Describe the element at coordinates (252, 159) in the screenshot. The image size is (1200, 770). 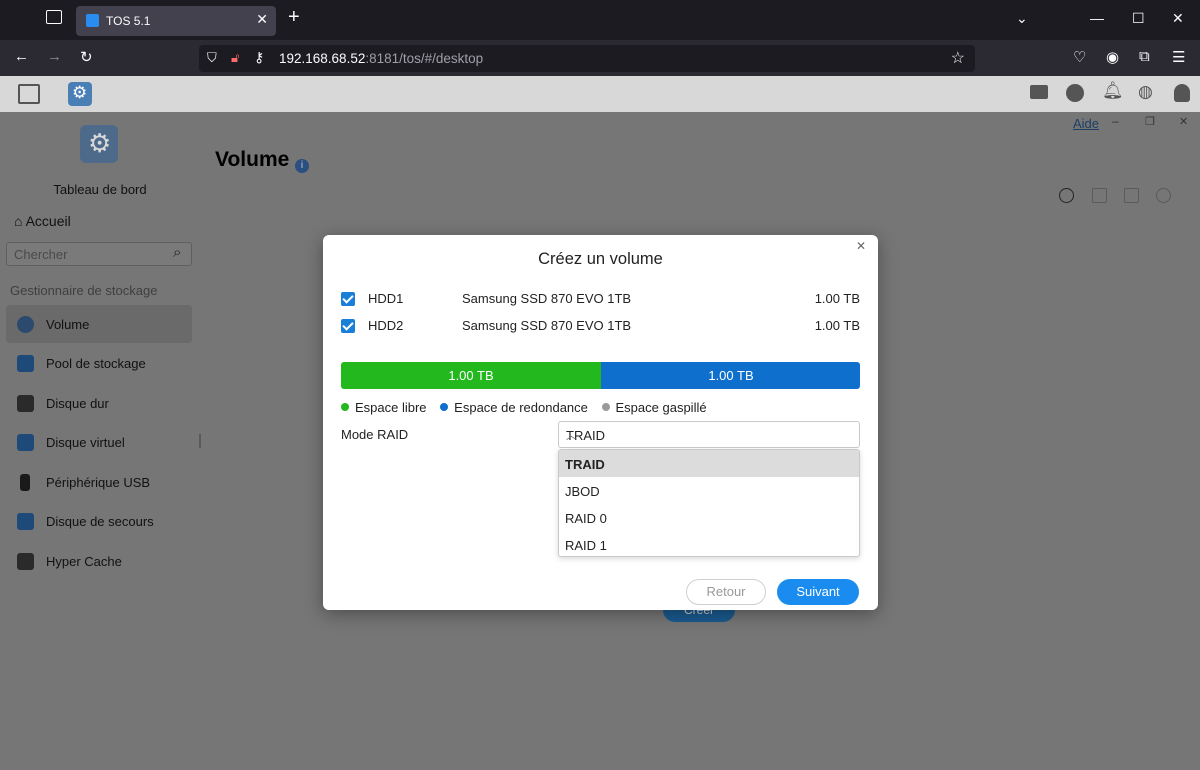
I see `page-title: Volume` at that location.